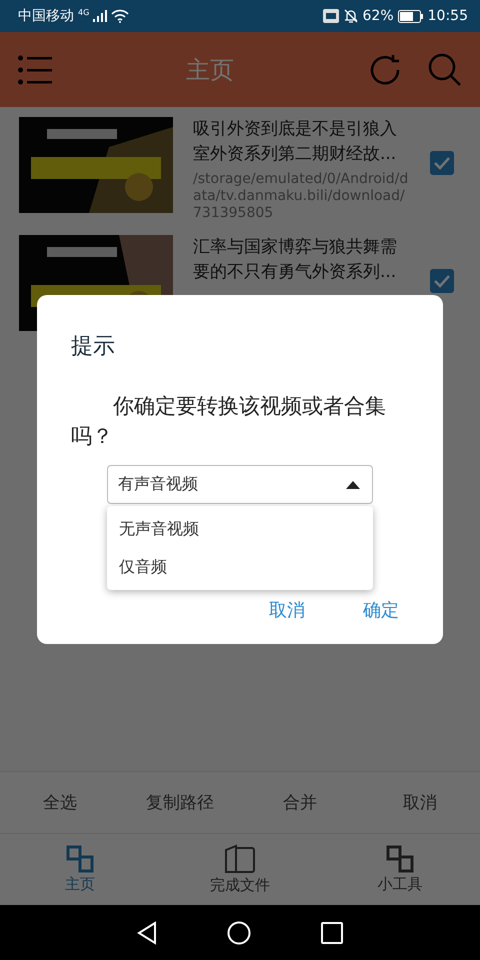 Image resolution: width=480 pixels, height=960 pixels. What do you see at coordinates (300, 802) in the screenshot?
I see `action-button: 合并` at bounding box center [300, 802].